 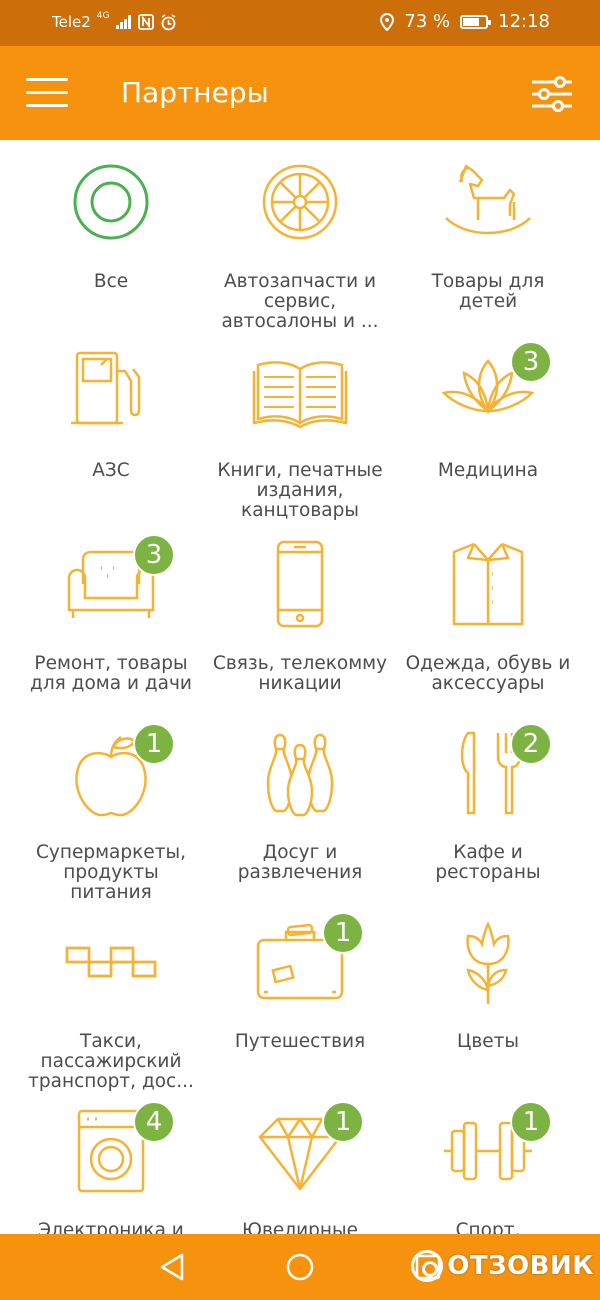 I want to click on status-right: 73 % 12:18, so click(x=465, y=21).